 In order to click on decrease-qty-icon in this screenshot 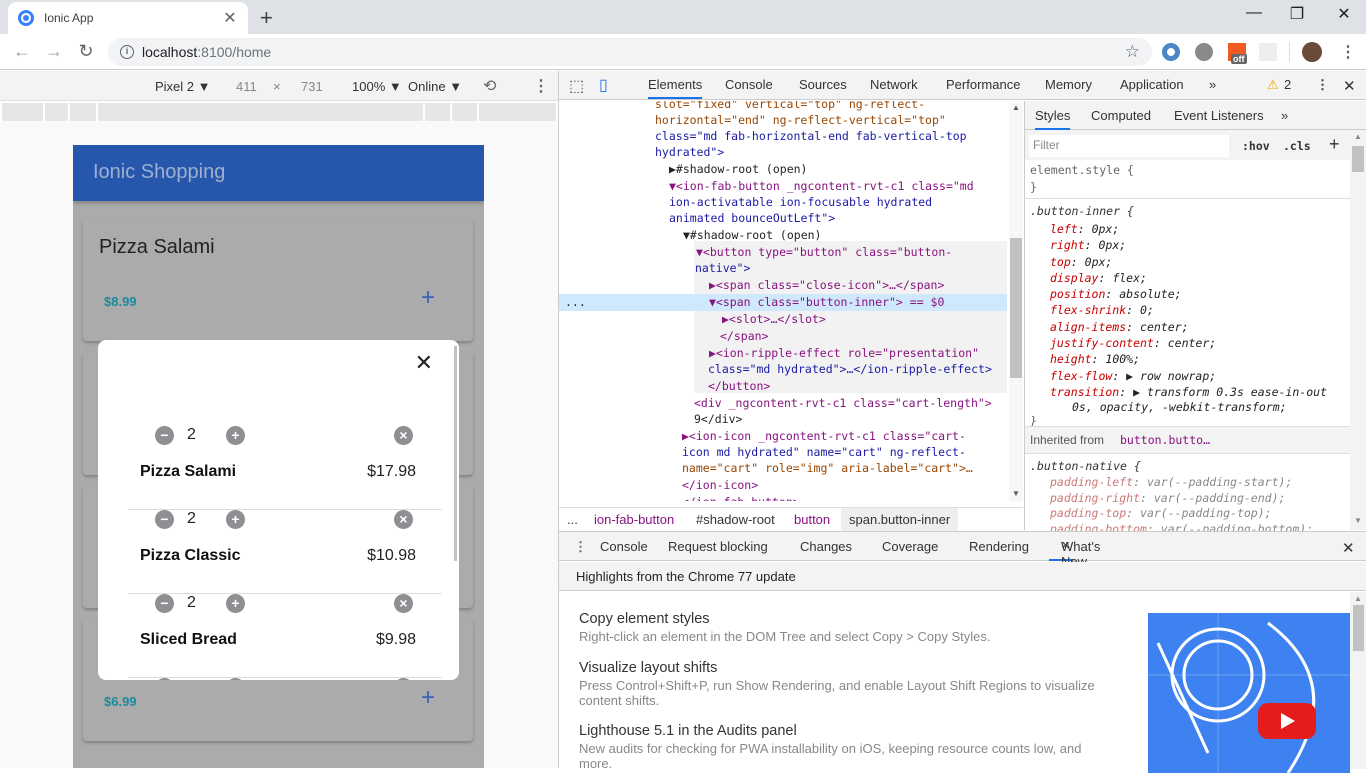, I will do `click(164, 679)`.